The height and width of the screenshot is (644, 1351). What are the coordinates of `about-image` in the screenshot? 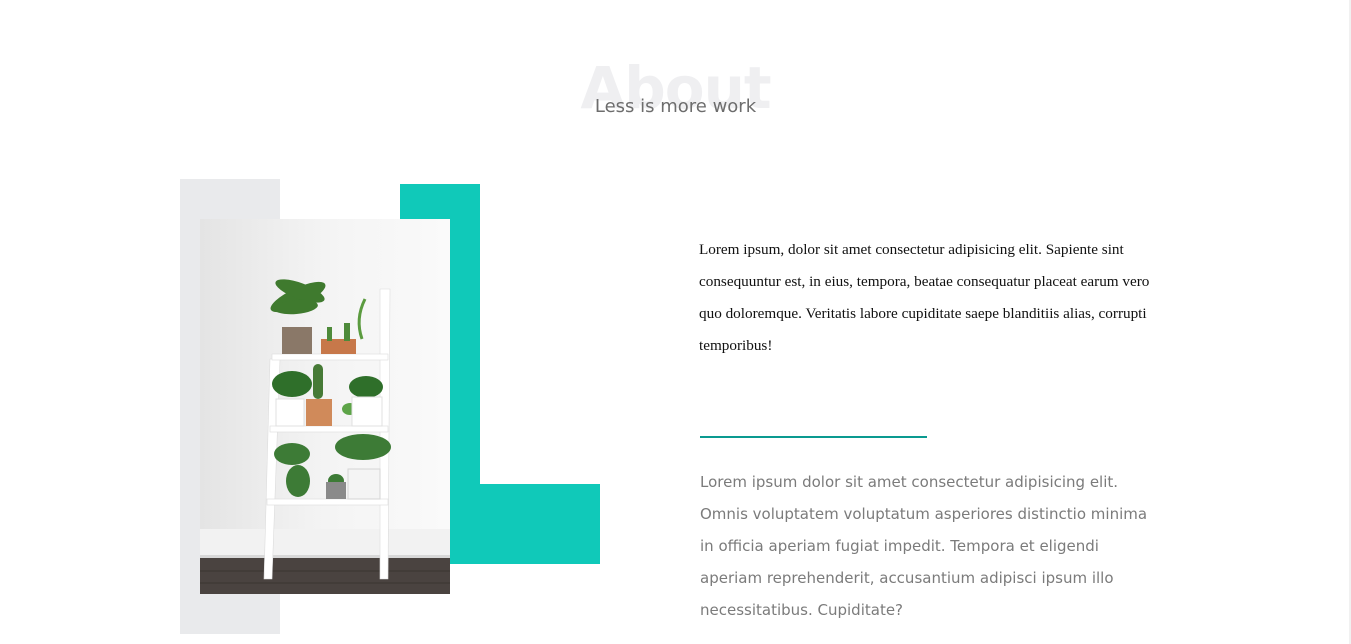 It's located at (325, 406).